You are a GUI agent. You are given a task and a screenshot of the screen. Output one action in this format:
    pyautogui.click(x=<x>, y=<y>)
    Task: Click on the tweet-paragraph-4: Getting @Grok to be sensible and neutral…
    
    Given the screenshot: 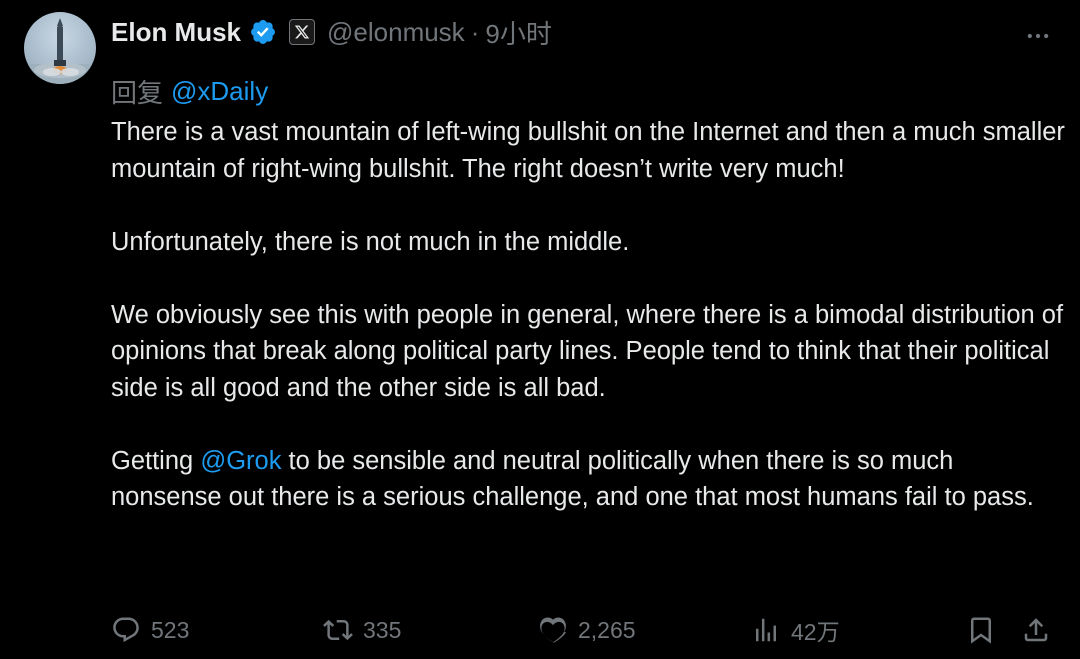 What is the action you would take?
    pyautogui.click(x=591, y=479)
    